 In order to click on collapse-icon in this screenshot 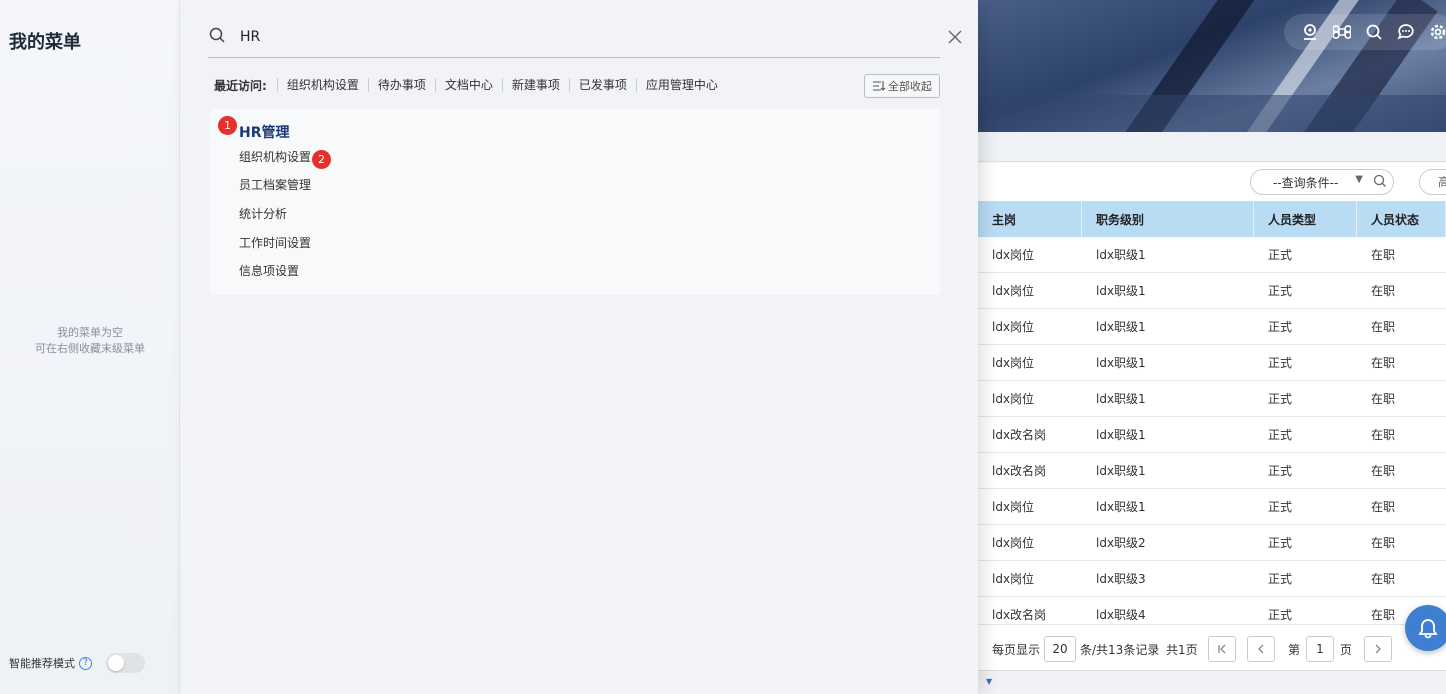, I will do `click(879, 86)`.